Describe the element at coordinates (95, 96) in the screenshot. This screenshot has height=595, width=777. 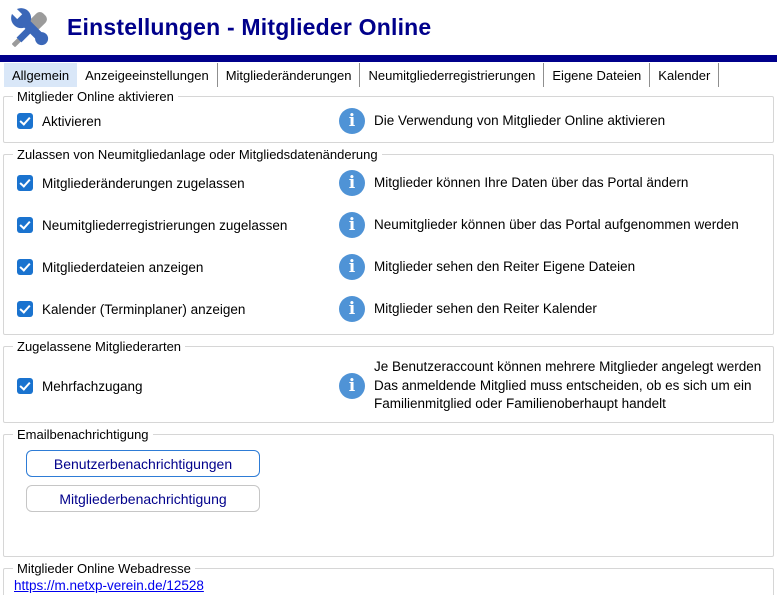
I see `section-activation-legend: Mitglieder Online aktivieren` at that location.